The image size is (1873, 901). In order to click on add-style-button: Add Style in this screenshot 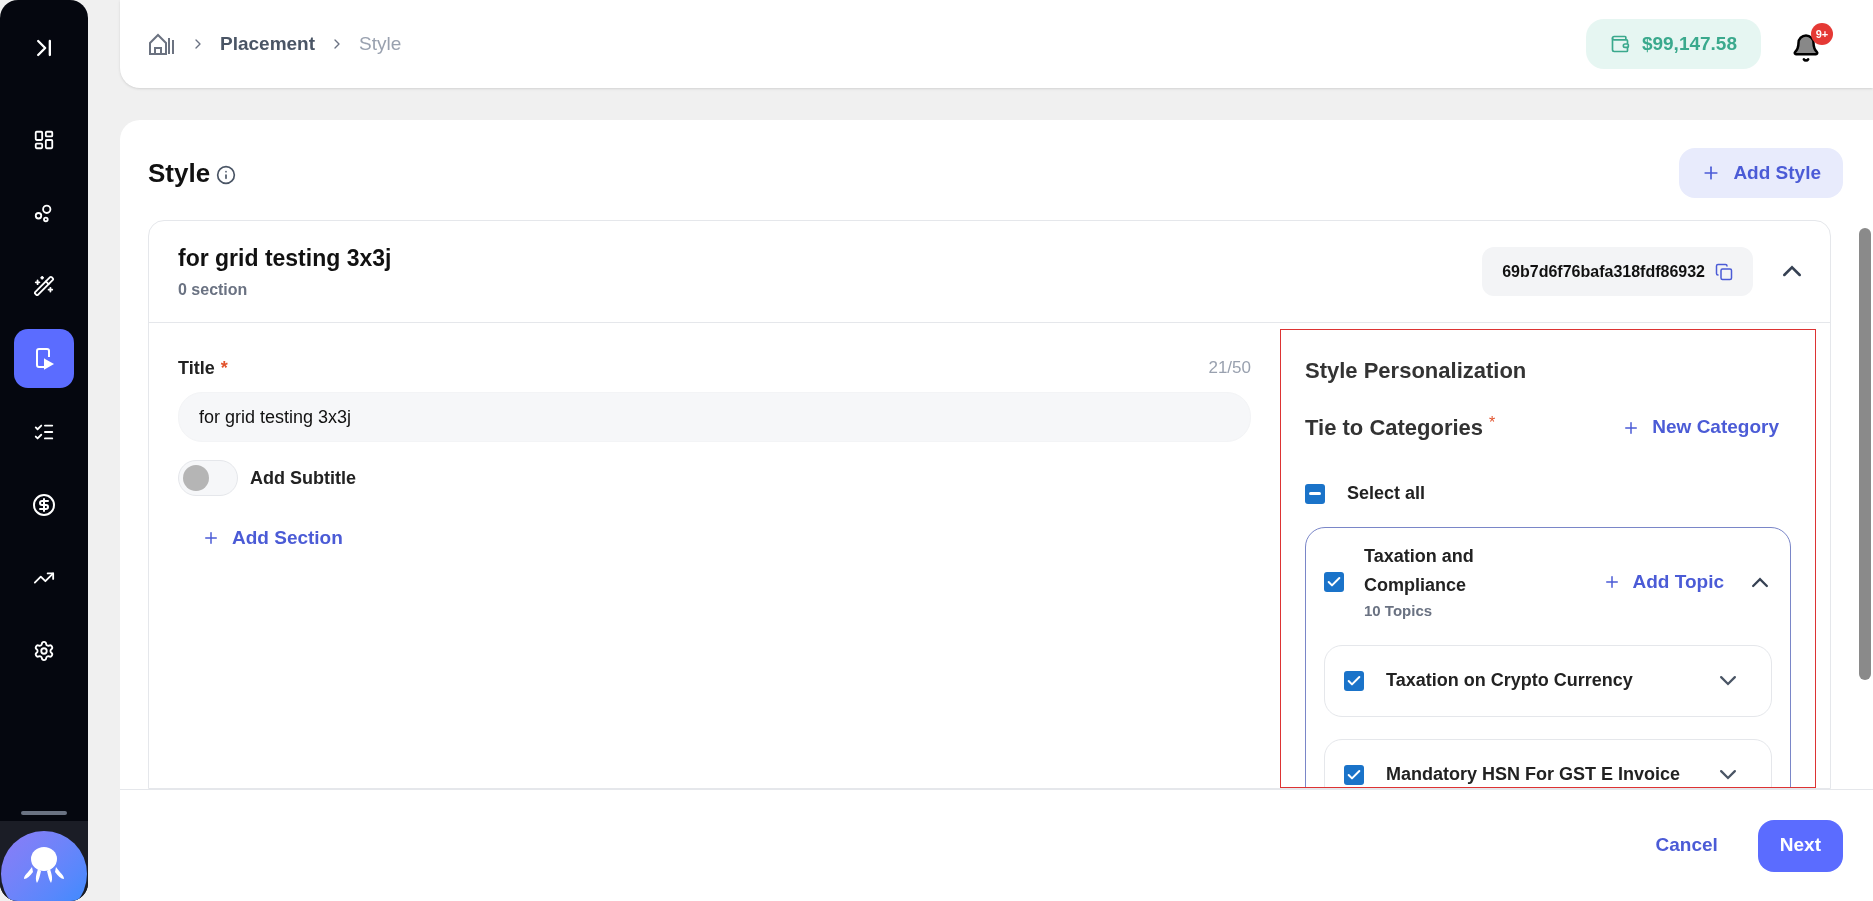, I will do `click(1761, 173)`.